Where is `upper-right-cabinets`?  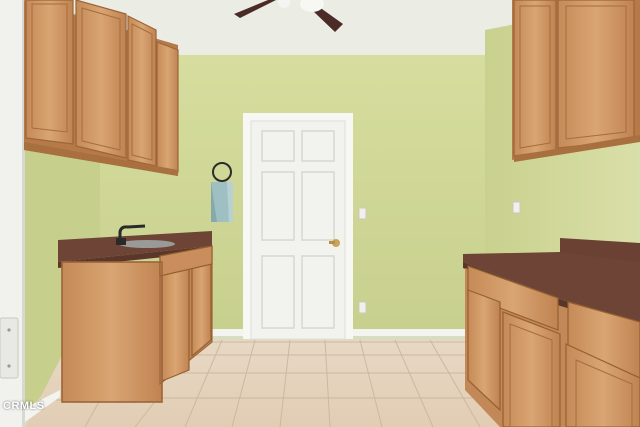 upper-right-cabinets is located at coordinates (576, 81).